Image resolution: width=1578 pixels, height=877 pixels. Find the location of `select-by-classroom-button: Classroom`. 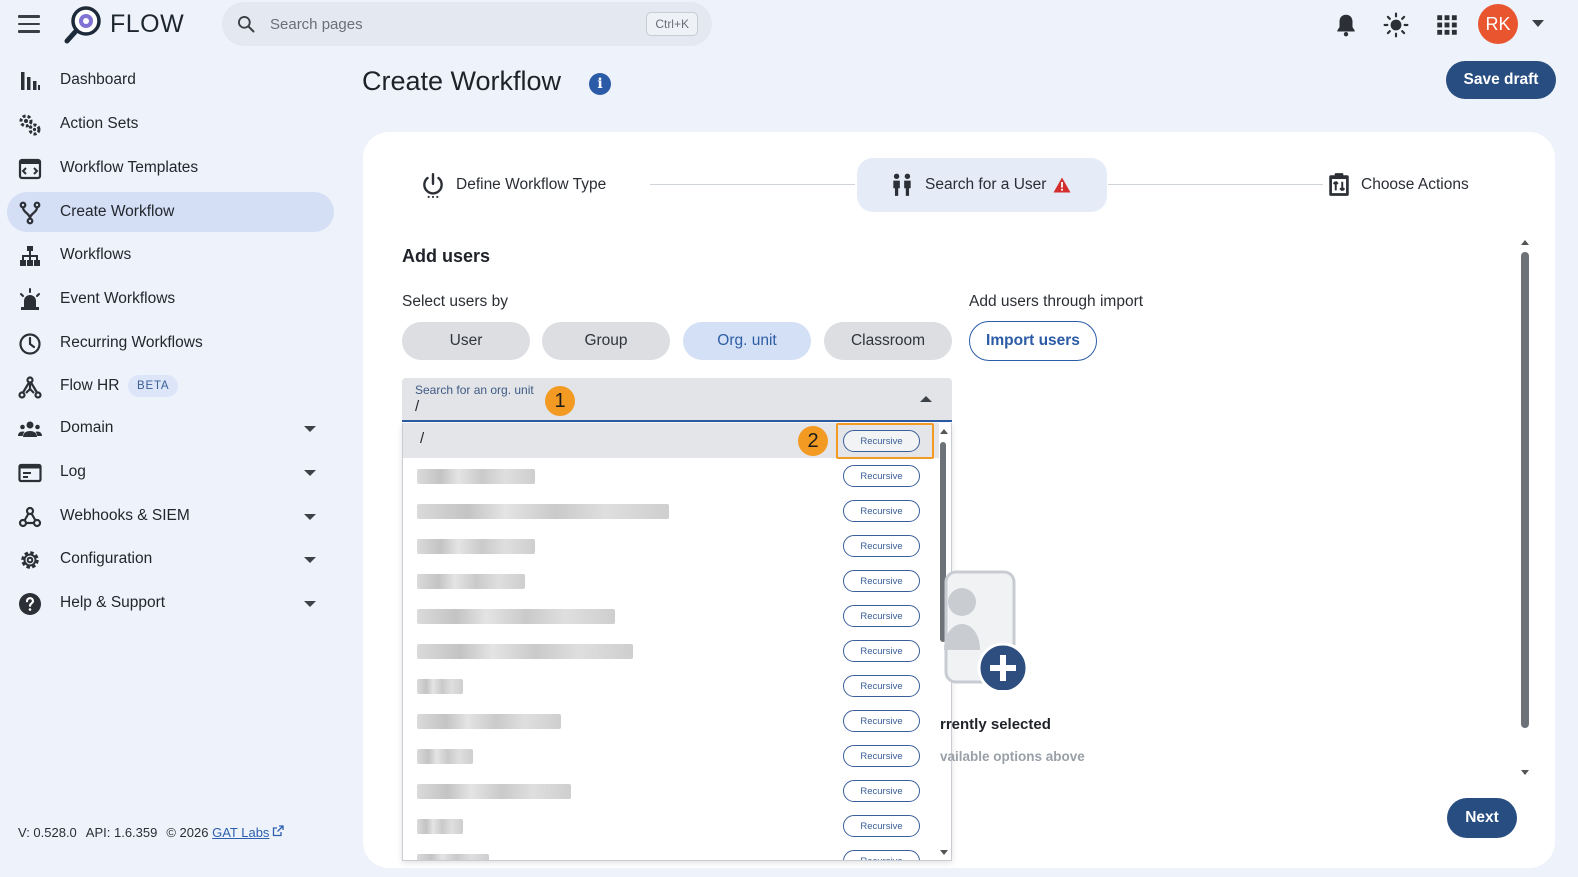

select-by-classroom-button: Classroom is located at coordinates (888, 341).